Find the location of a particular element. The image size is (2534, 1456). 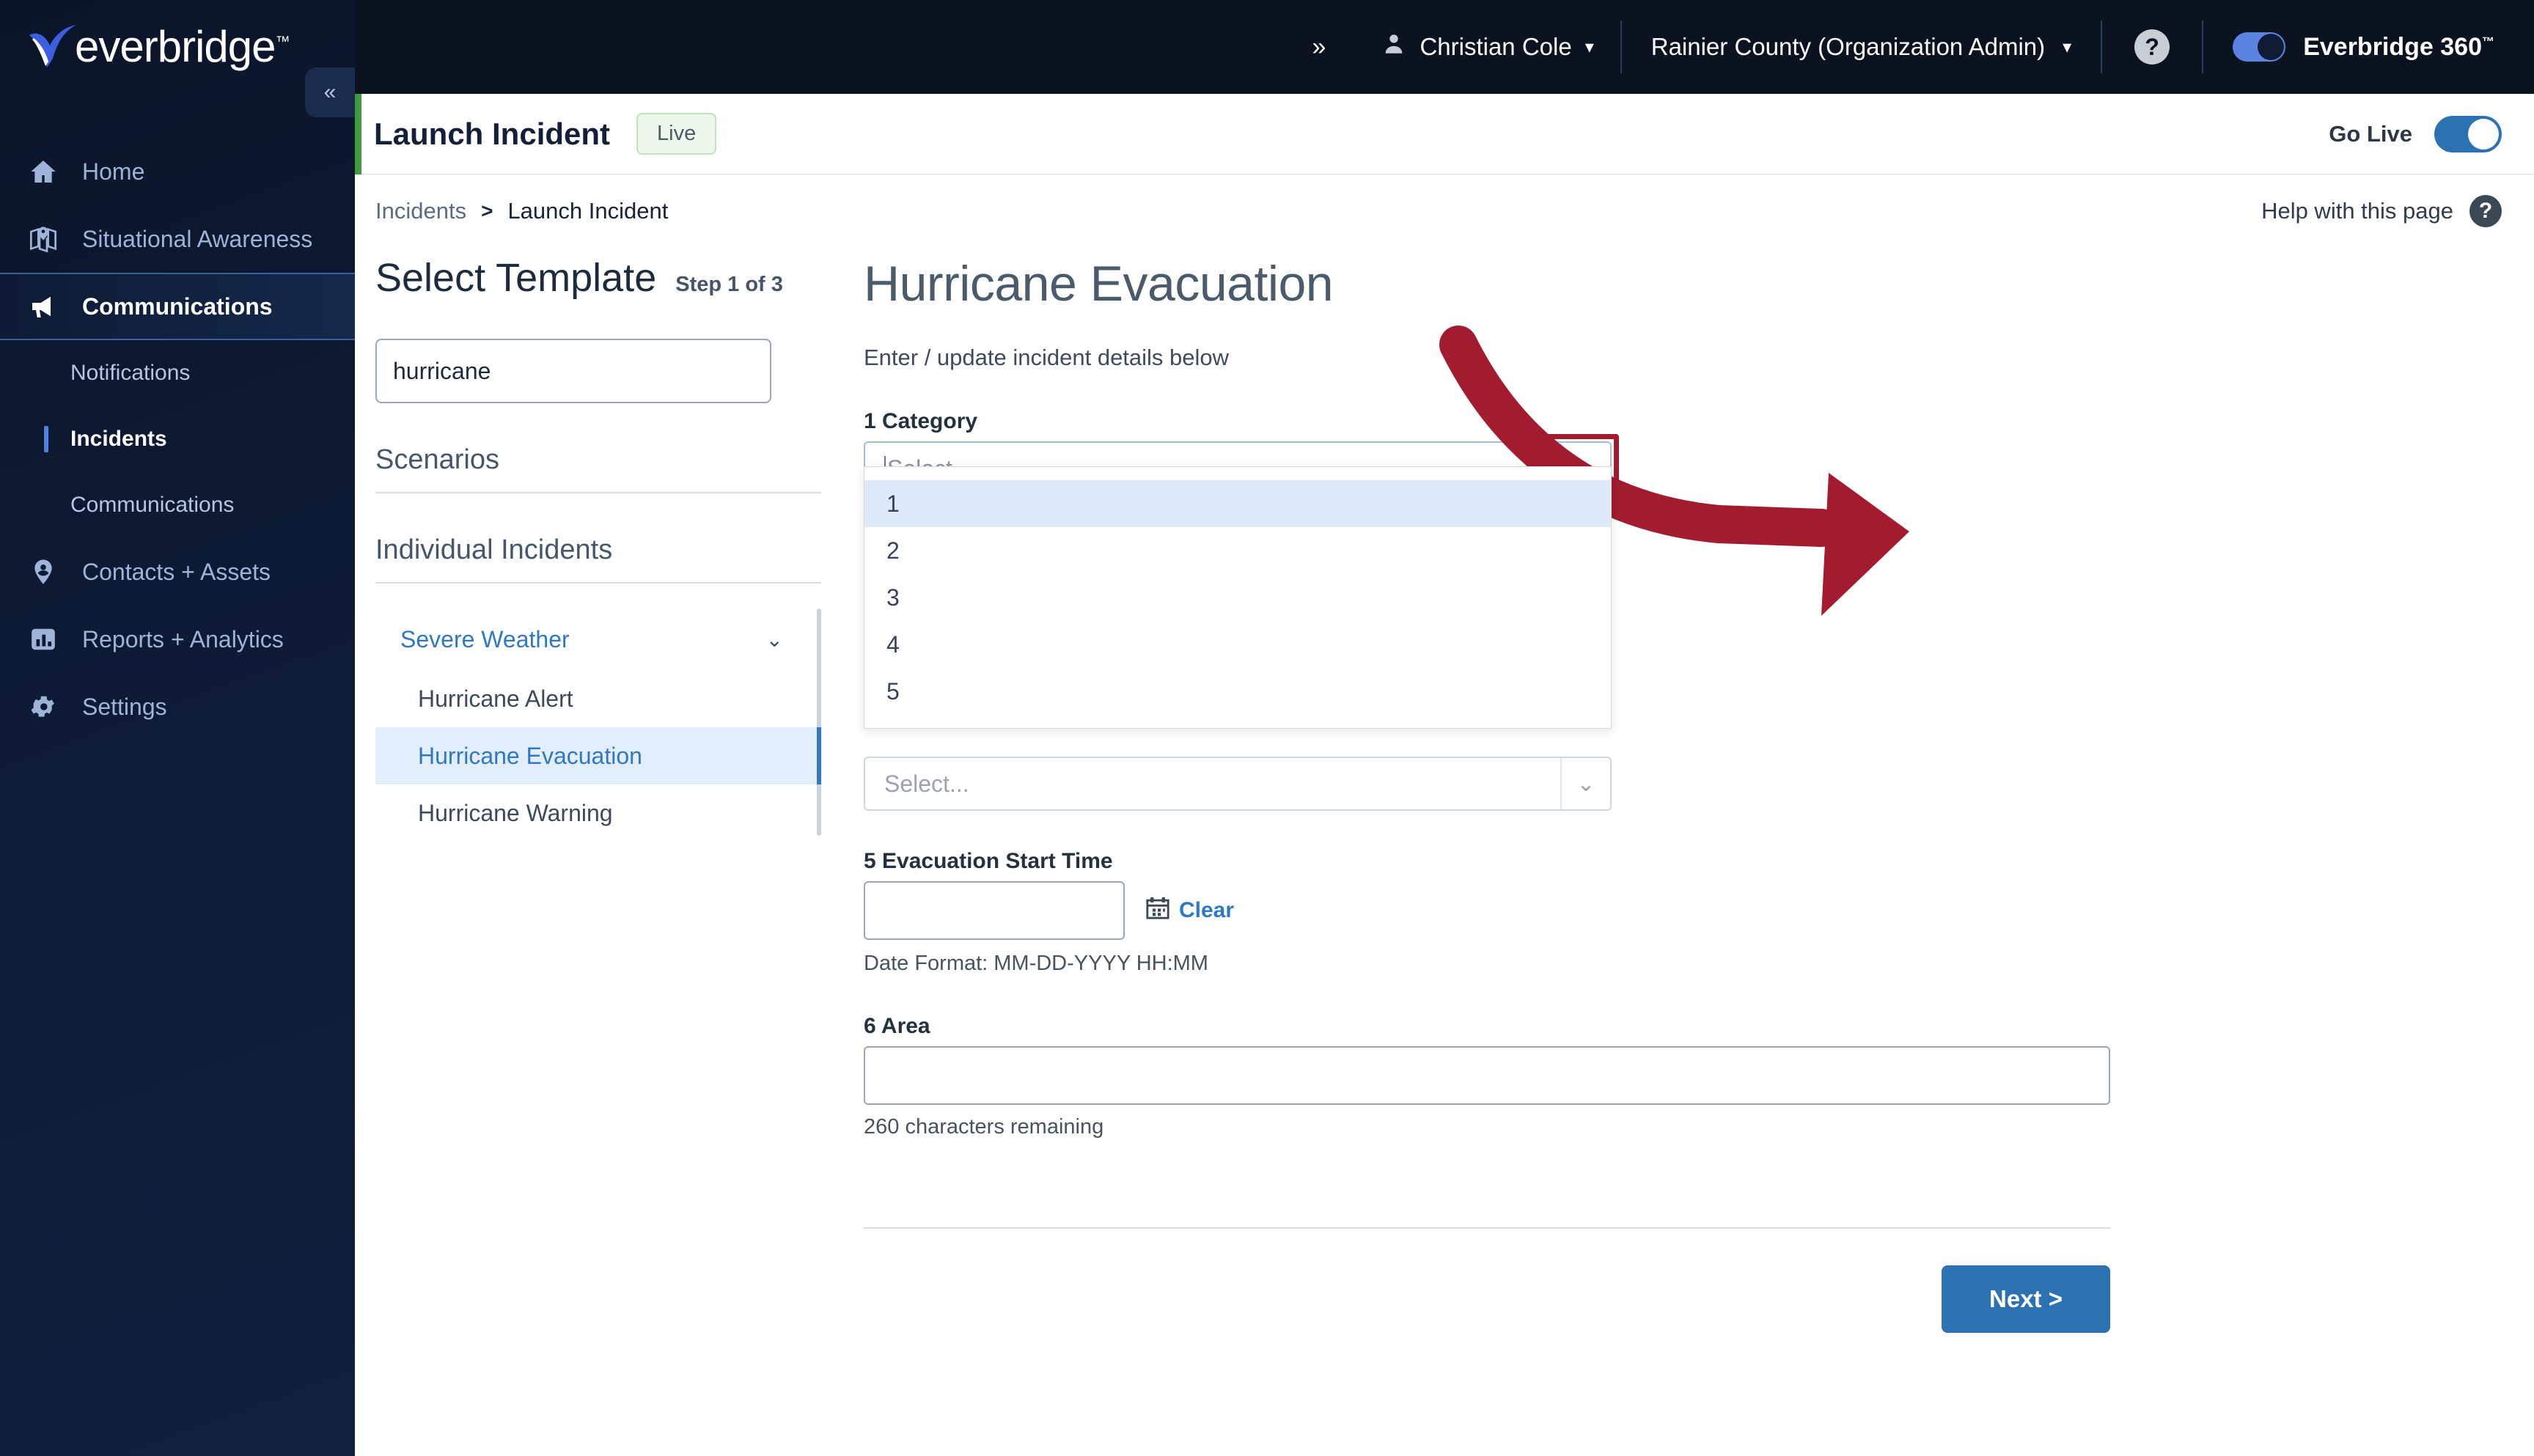

breadcrumb: Incidents > Launch Incident is located at coordinates (521, 211).